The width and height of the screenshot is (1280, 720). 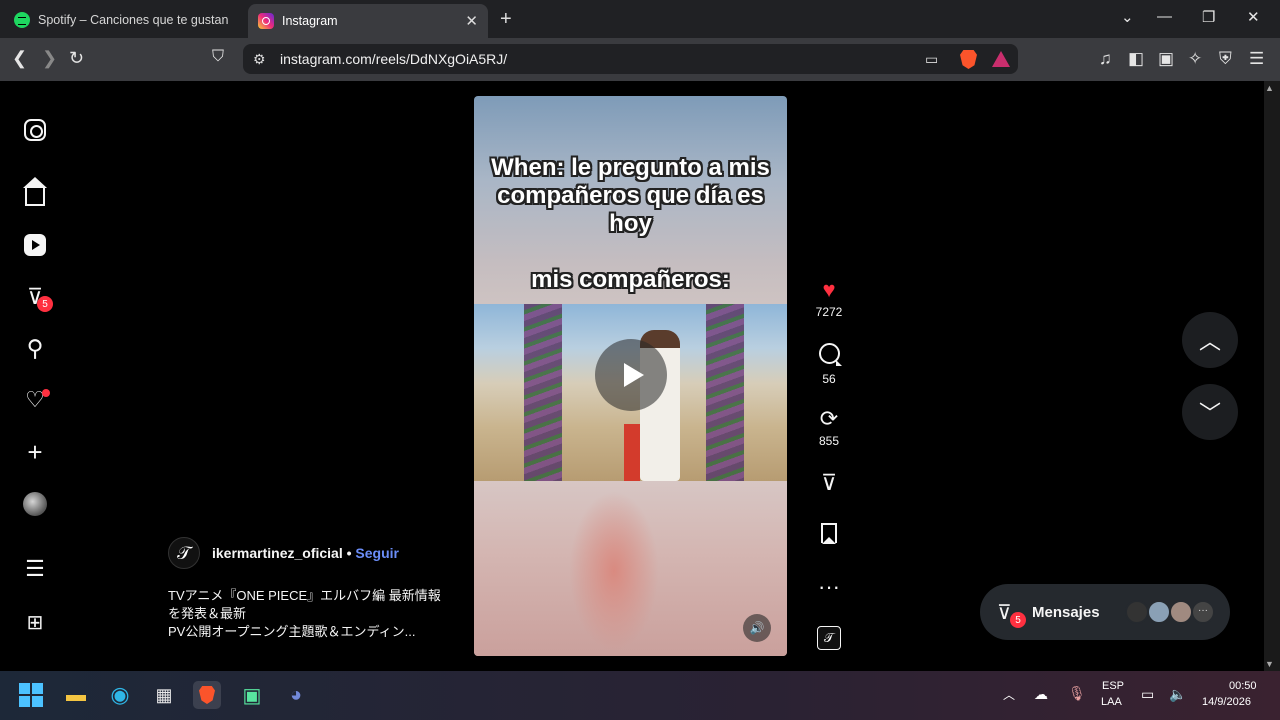 I want to click on home-icon, so click(x=35, y=191).